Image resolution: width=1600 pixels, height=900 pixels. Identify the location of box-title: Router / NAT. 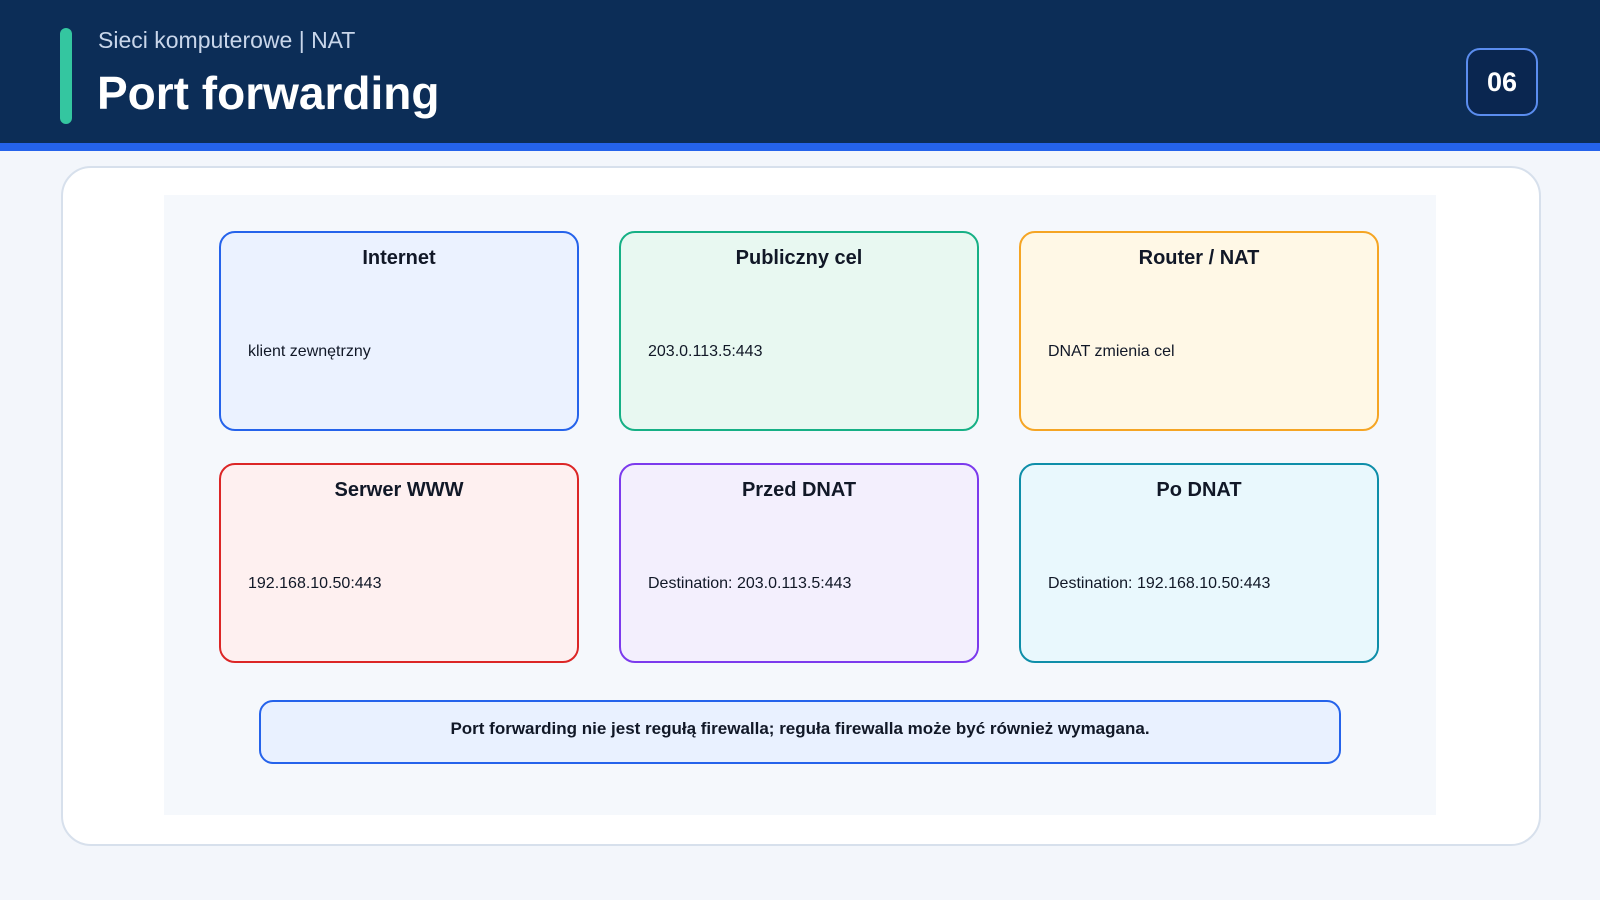
(1199, 258).